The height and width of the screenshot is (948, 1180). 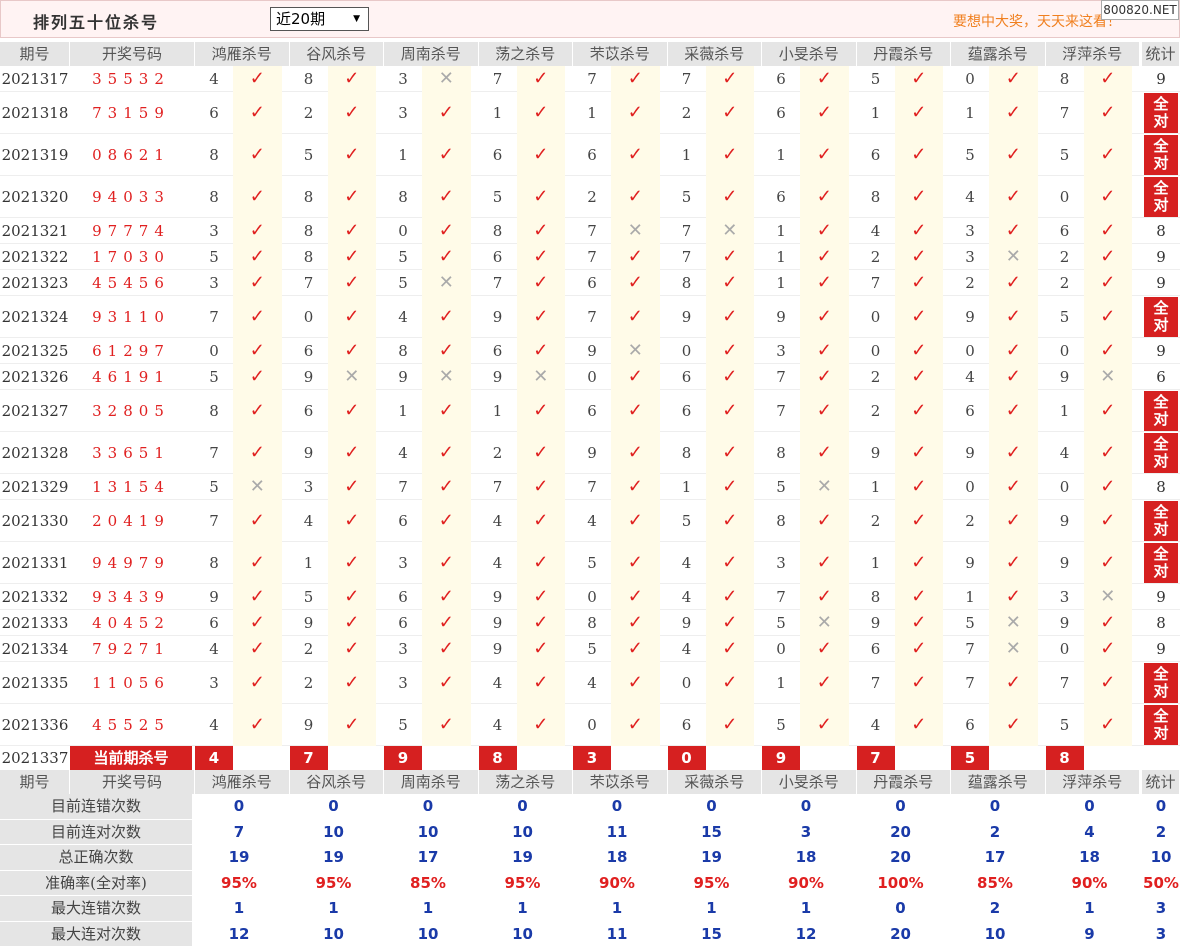 What do you see at coordinates (1037, 22) in the screenshot?
I see `slogan-text: 要想中大奖，天天来这看！` at bounding box center [1037, 22].